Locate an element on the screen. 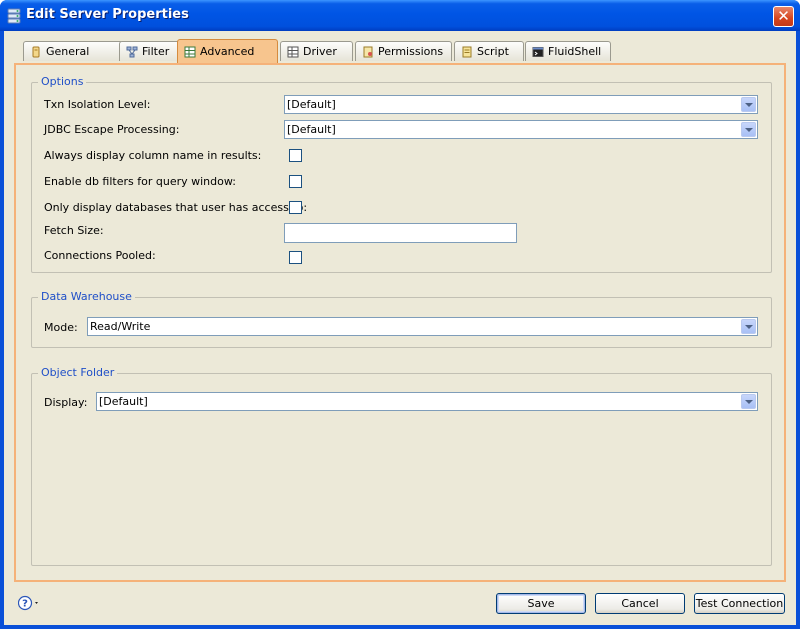  fetch-size-label: Fetch Size: is located at coordinates (74, 230).